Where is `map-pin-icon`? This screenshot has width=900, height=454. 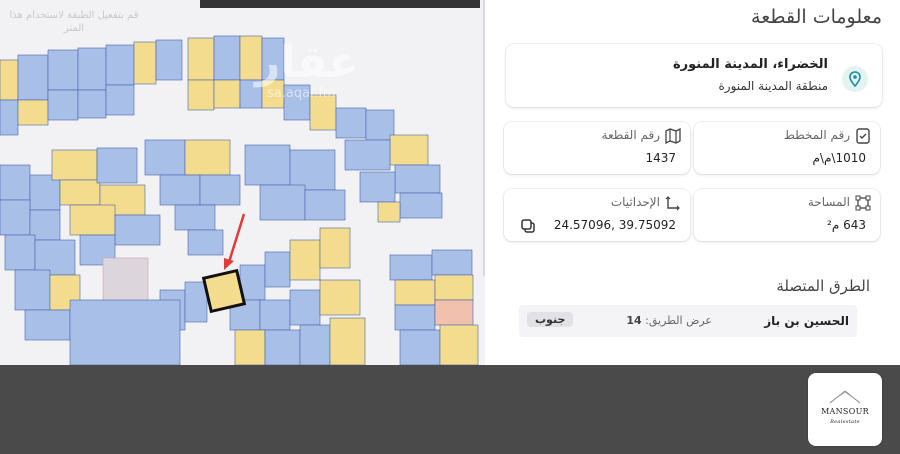
map-pin-icon is located at coordinates (855, 79).